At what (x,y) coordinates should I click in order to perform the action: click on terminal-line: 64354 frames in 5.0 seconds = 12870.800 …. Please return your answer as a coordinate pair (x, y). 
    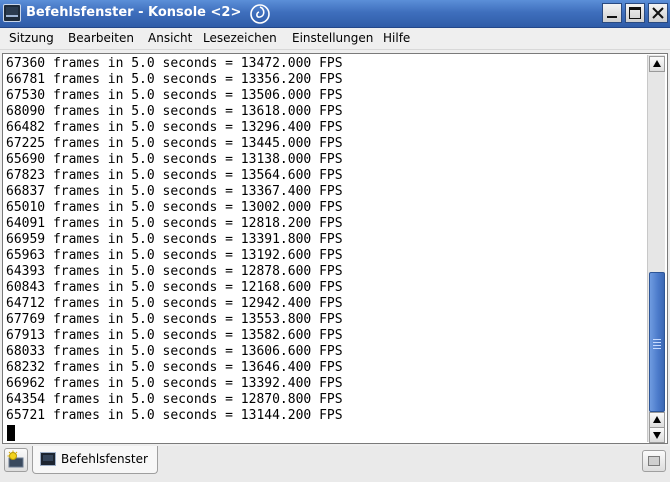
    Looking at the image, I should click on (174, 399).